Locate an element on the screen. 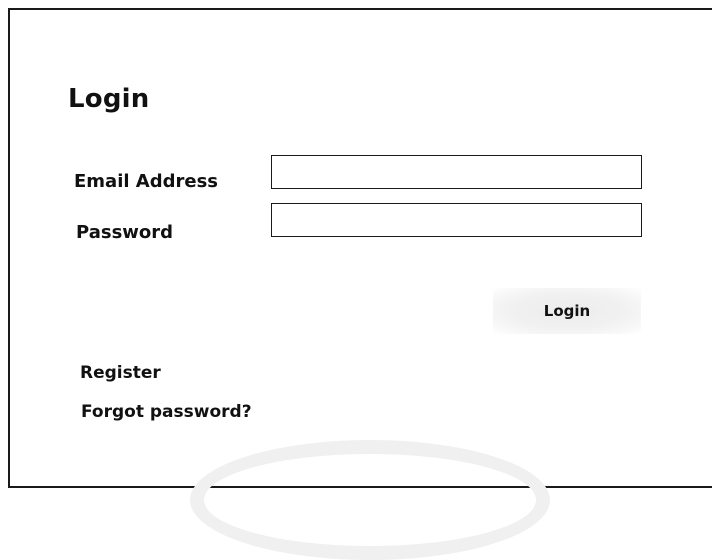  email-field is located at coordinates (456, 172).